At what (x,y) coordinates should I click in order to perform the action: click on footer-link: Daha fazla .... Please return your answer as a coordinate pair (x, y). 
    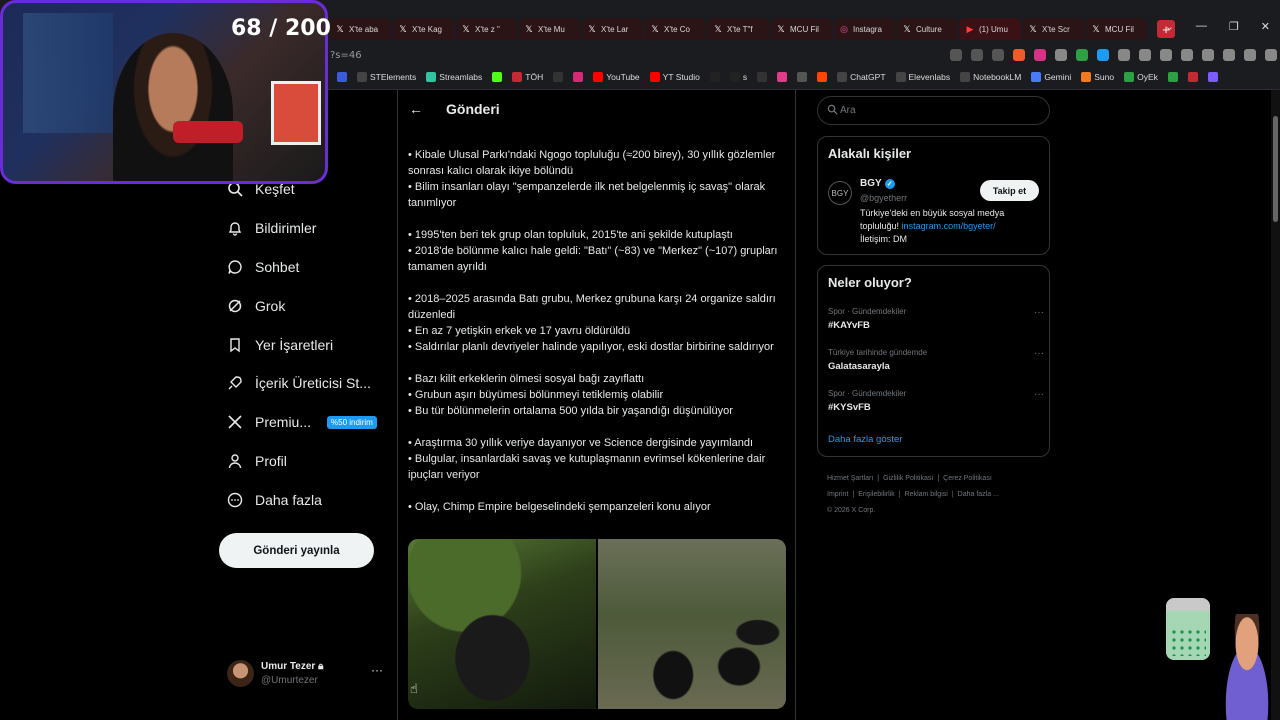
    Looking at the image, I should click on (978, 494).